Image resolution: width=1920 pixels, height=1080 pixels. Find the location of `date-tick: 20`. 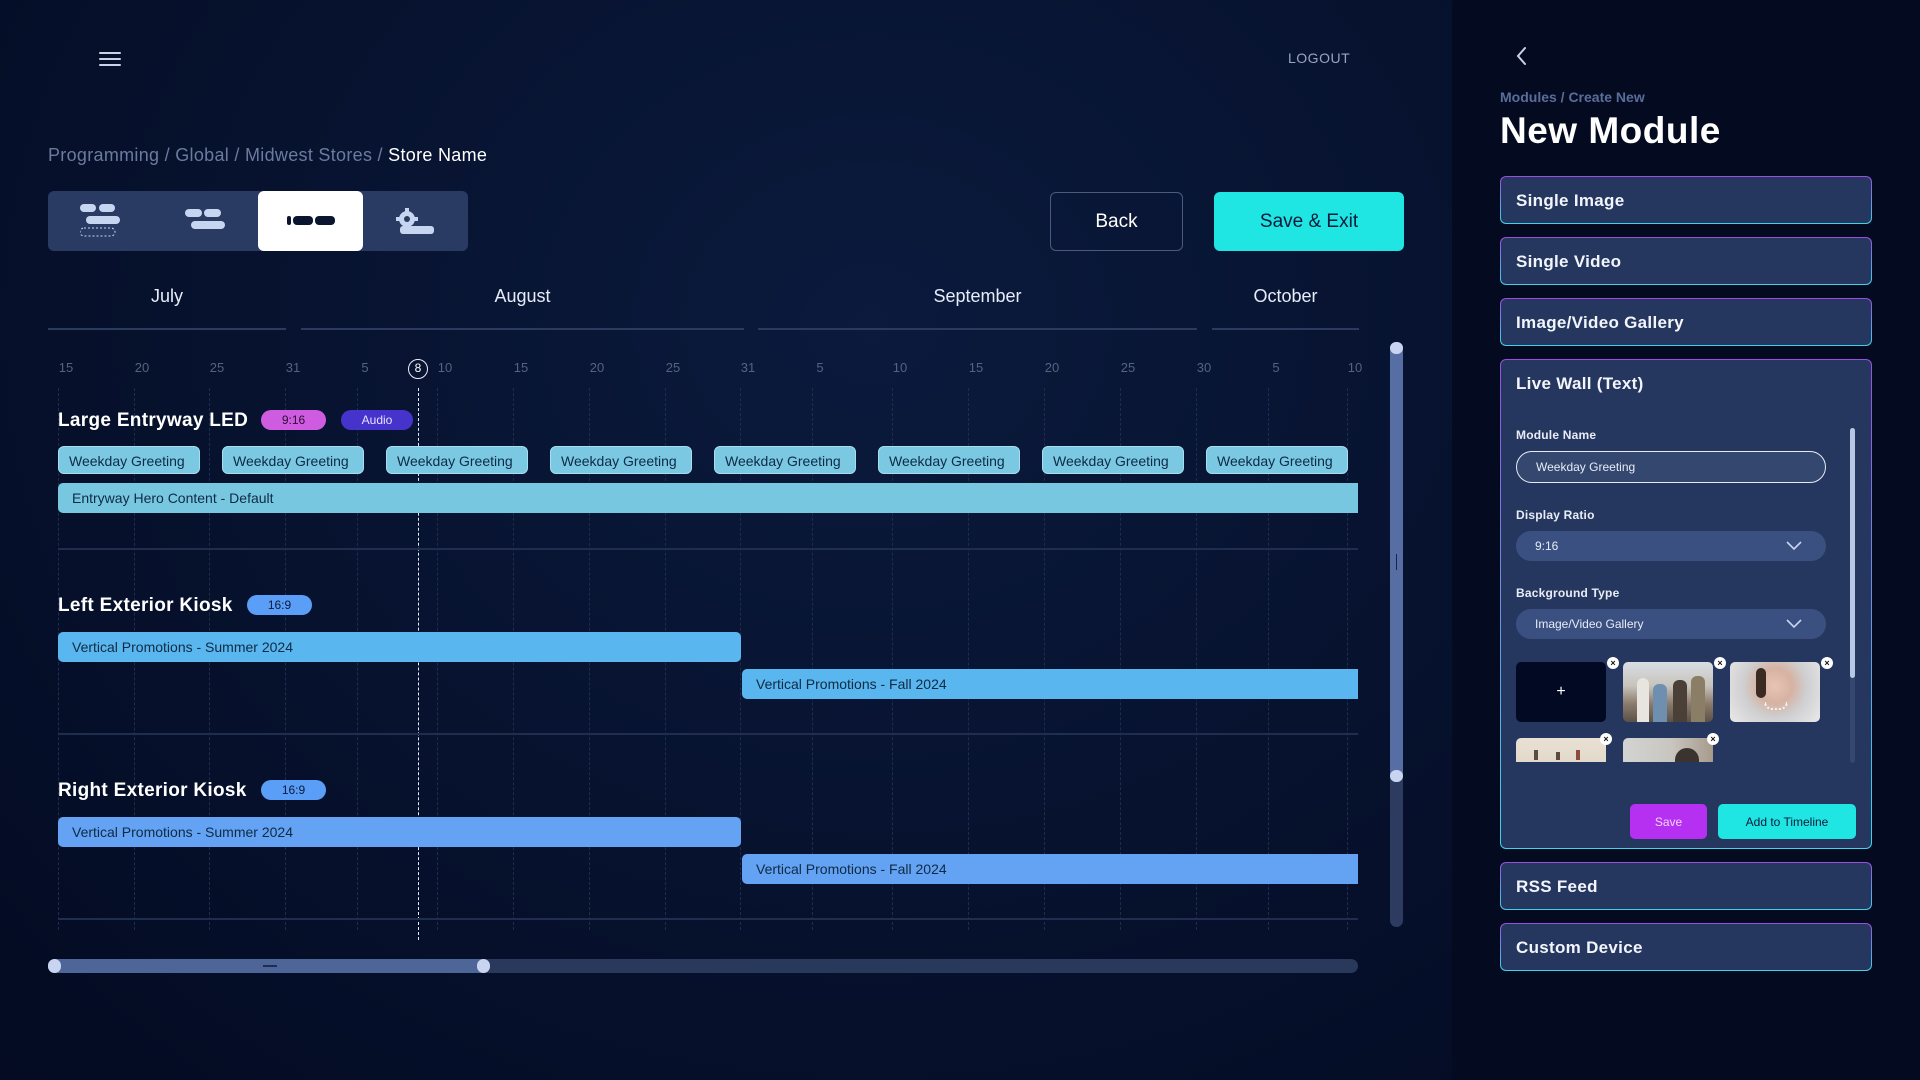

date-tick: 20 is located at coordinates (597, 367).